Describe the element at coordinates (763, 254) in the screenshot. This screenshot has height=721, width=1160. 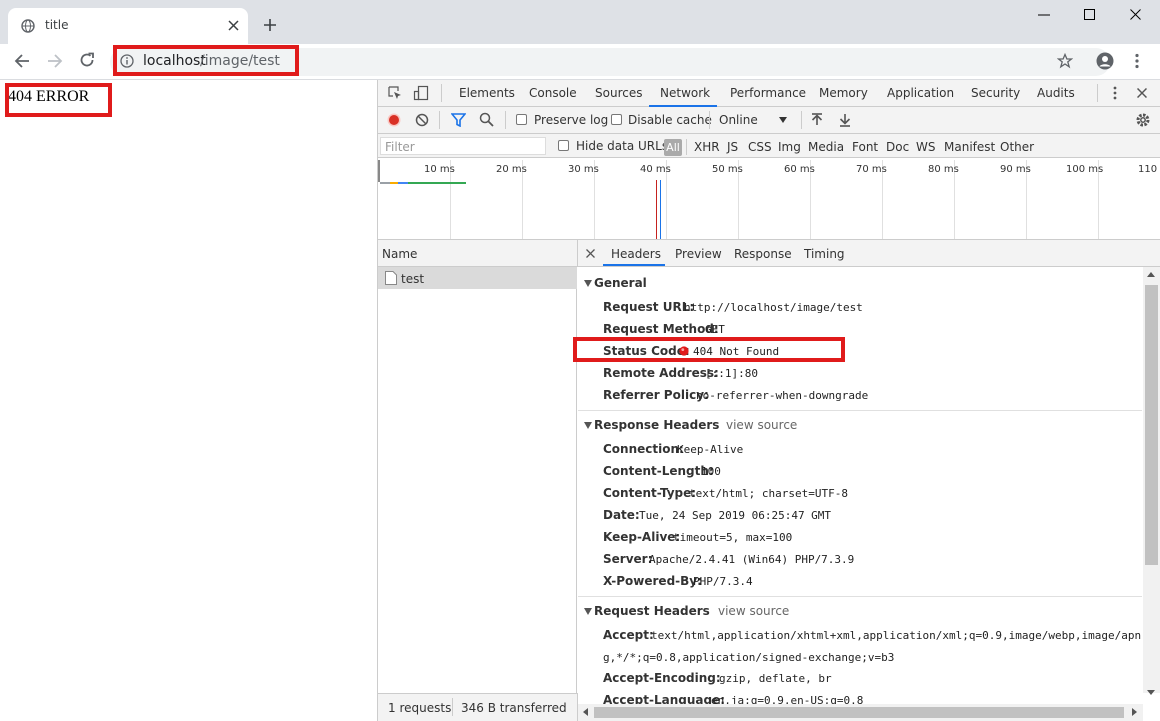
I see `tab-response: Response` at that location.